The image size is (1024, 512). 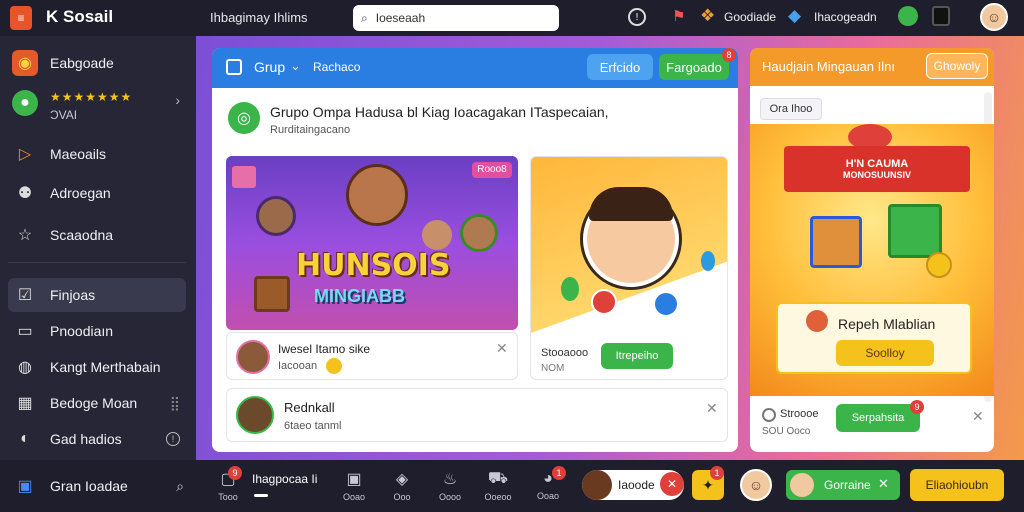 What do you see at coordinates (456, 18) in the screenshot?
I see `search-input: ⌕ Ioeseaah` at bounding box center [456, 18].